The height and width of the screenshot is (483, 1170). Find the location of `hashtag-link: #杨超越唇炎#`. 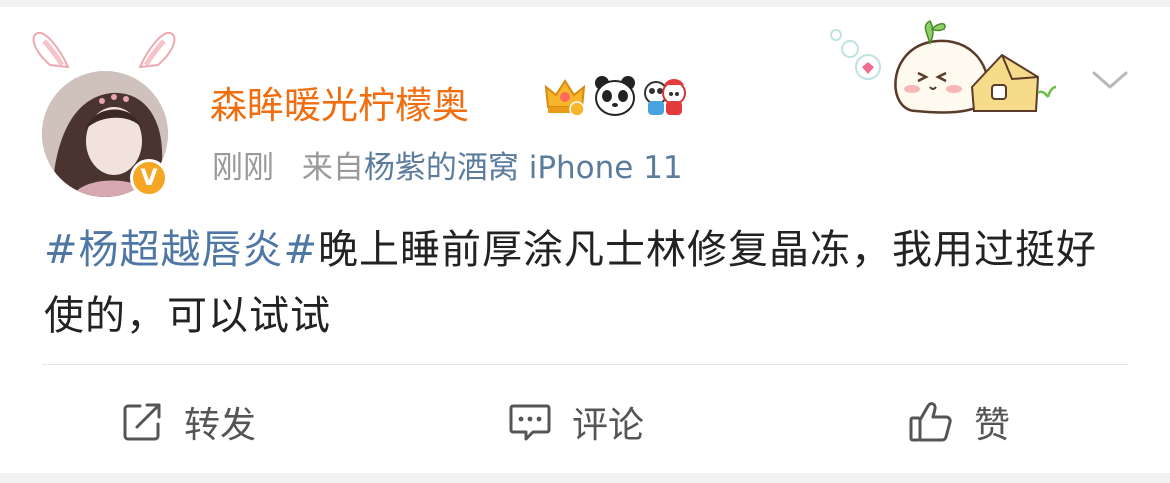

hashtag-link: #杨超越唇炎# is located at coordinates (181, 250).